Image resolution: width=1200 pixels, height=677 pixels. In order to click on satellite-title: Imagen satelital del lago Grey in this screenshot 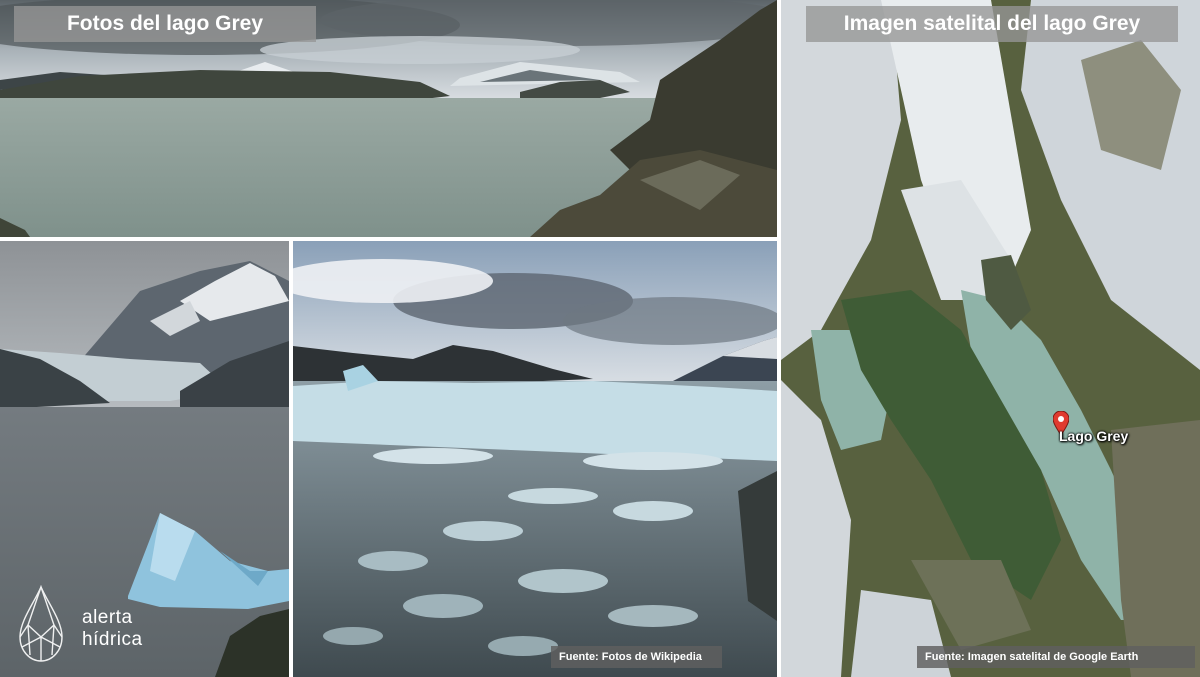, I will do `click(992, 24)`.